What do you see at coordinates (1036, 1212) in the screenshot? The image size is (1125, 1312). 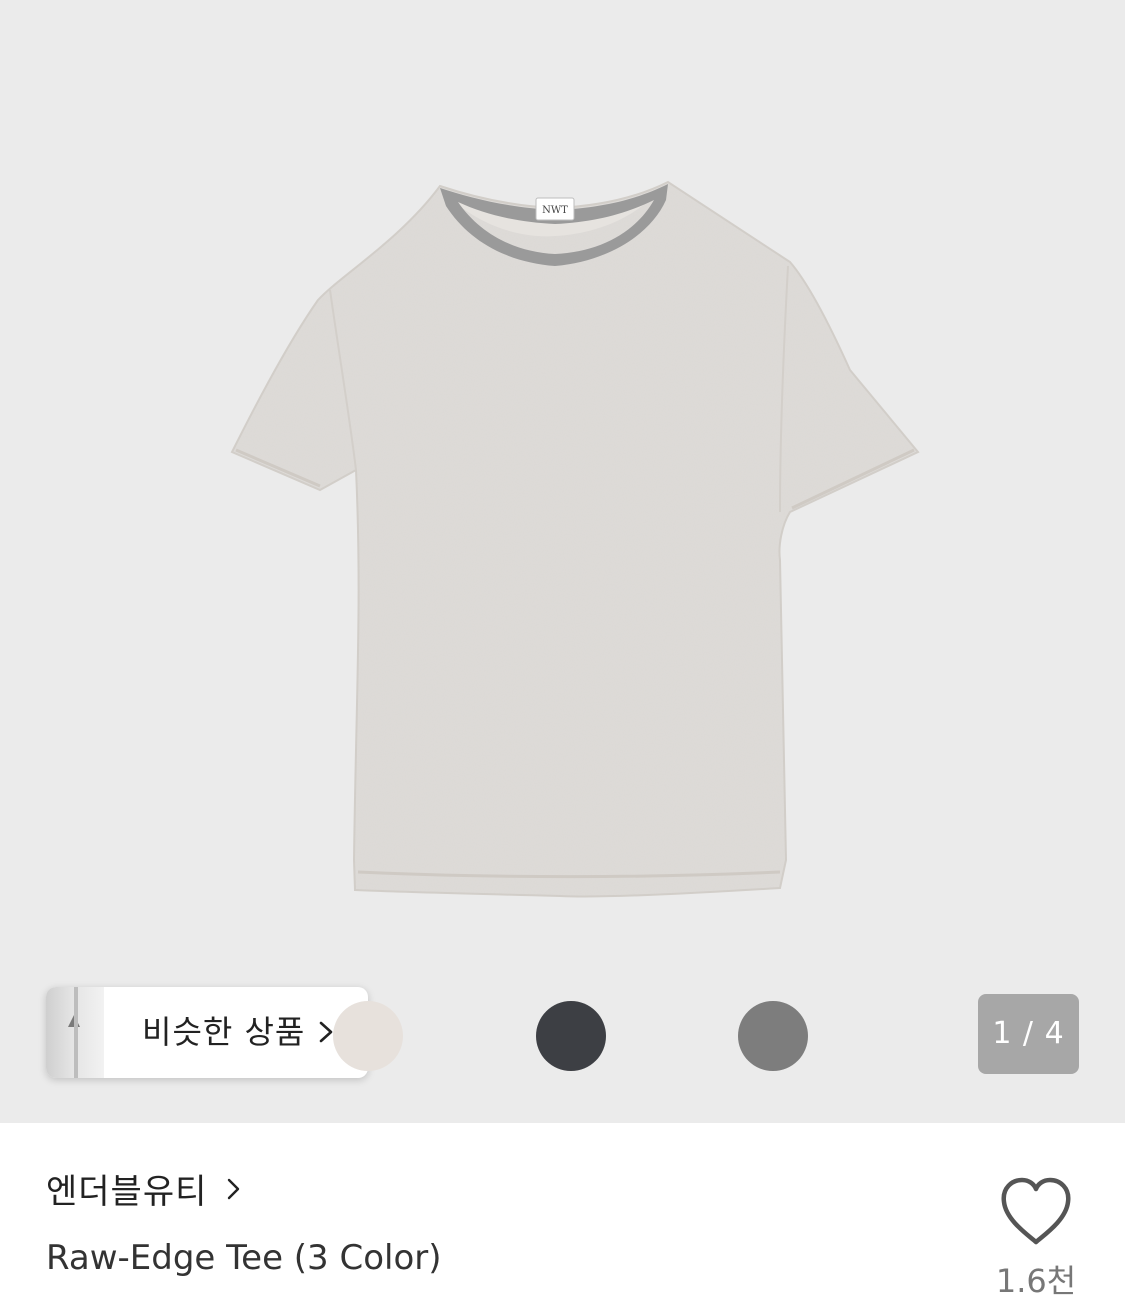 I see `heart-icon` at bounding box center [1036, 1212].